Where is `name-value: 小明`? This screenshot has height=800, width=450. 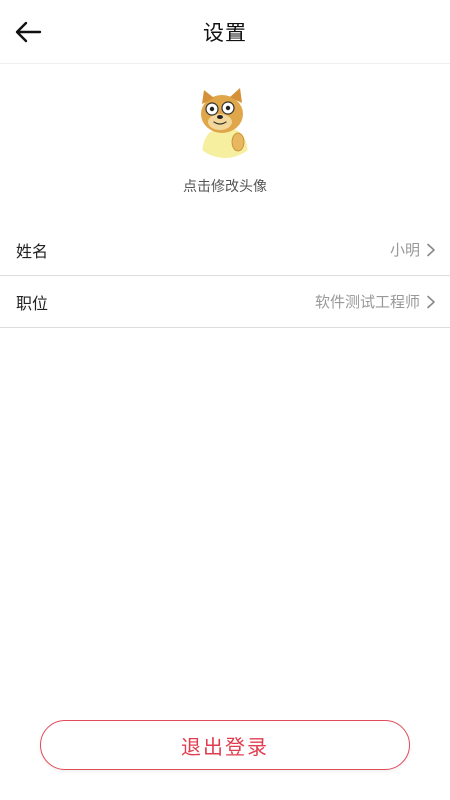 name-value: 小明 is located at coordinates (404, 250).